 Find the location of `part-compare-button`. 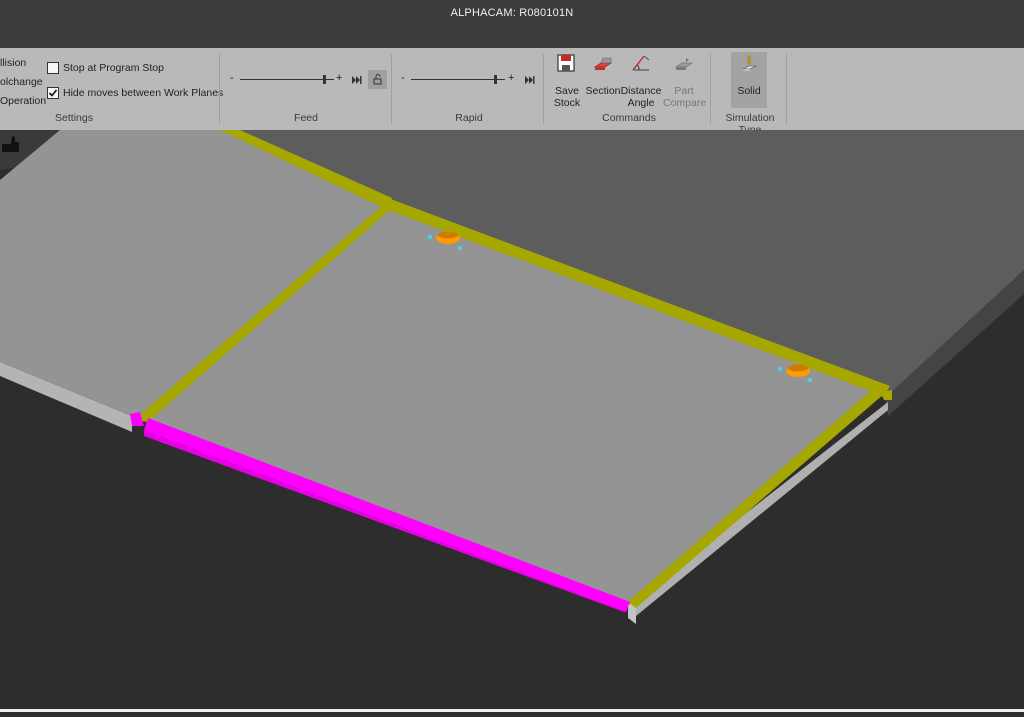

part-compare-button is located at coordinates (684, 65).